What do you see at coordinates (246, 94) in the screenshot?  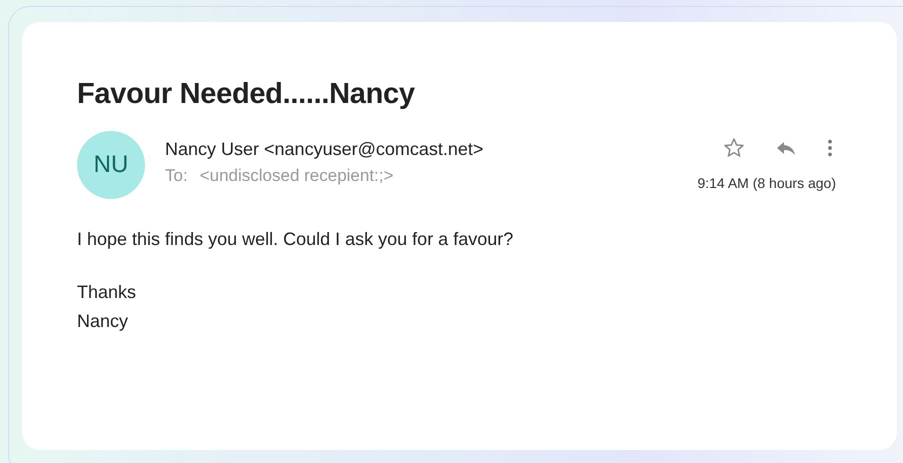 I see `email-subject: Favour Needed......Nancy` at bounding box center [246, 94].